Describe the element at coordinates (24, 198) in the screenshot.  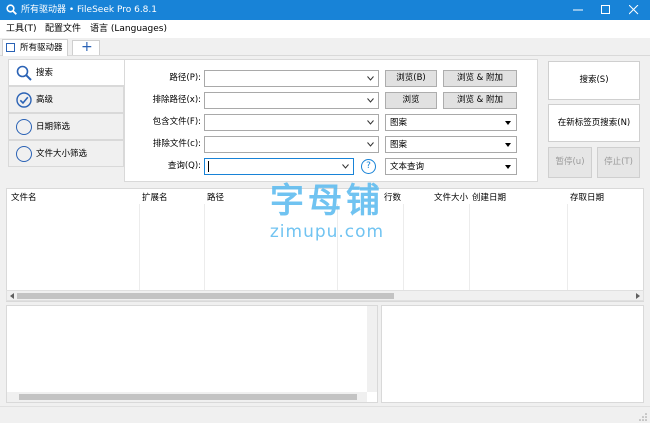
I see `column-header-filename: 文件名` at that location.